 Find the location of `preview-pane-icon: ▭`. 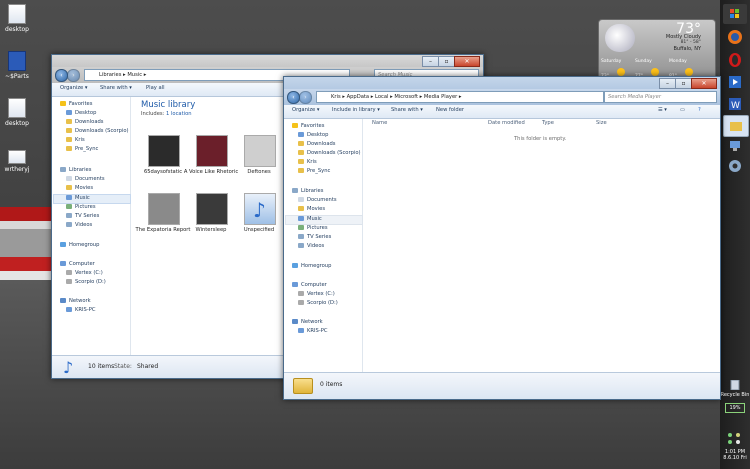

preview-pane-icon: ▭ is located at coordinates (682, 110).